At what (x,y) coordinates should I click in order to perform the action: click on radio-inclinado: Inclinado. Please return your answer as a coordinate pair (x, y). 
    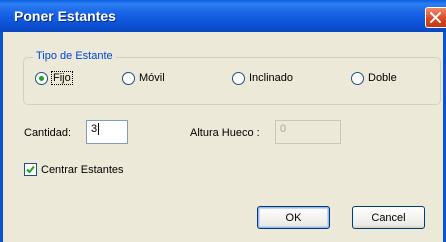
    Looking at the image, I should click on (262, 78).